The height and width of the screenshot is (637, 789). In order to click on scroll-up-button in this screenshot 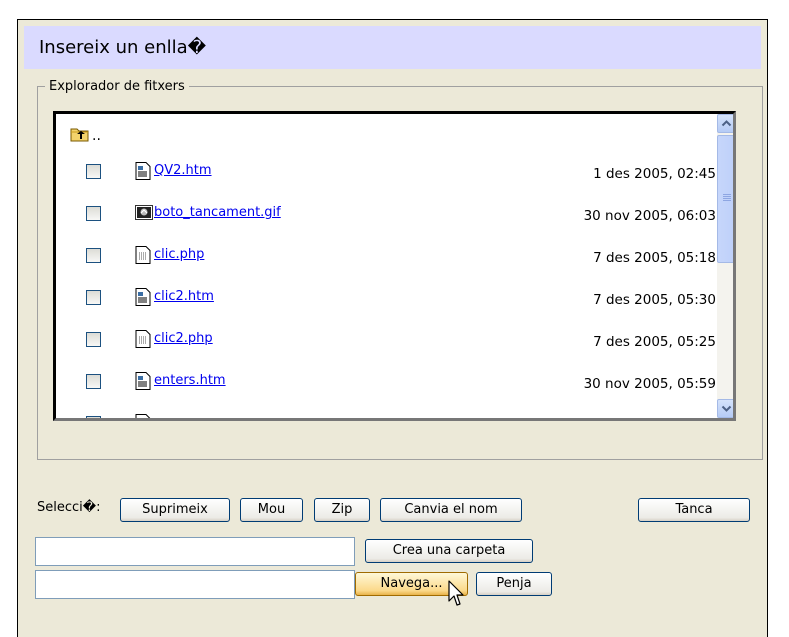, I will do `click(725, 123)`.